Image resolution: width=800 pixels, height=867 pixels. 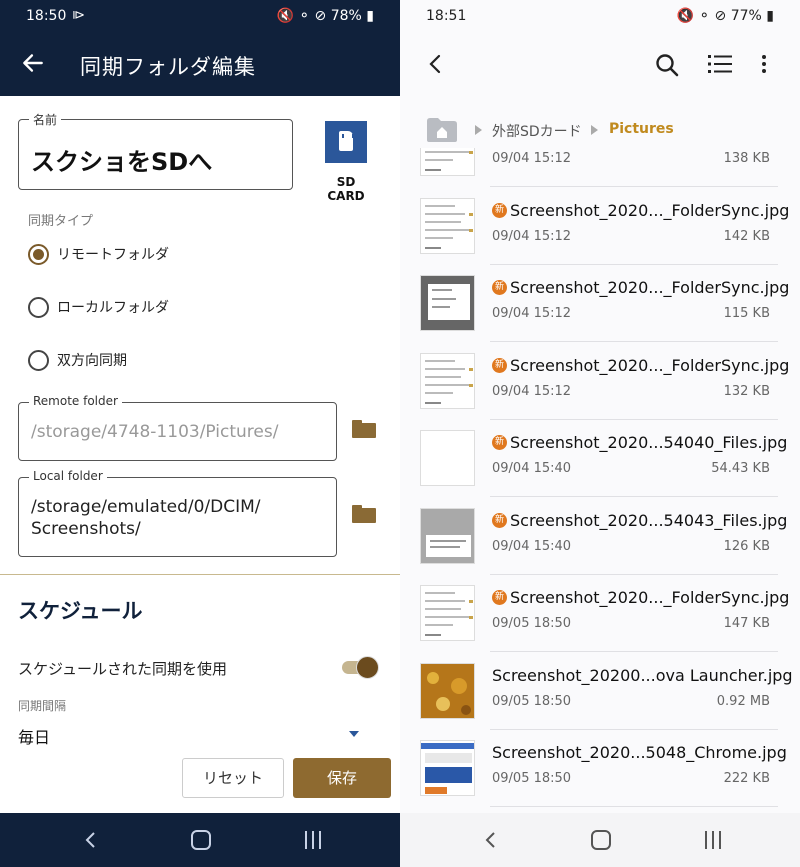 What do you see at coordinates (600, 17) in the screenshot?
I see `status-bar: 18:51 🔇 ⚬ ⊘ 77% ▮` at bounding box center [600, 17].